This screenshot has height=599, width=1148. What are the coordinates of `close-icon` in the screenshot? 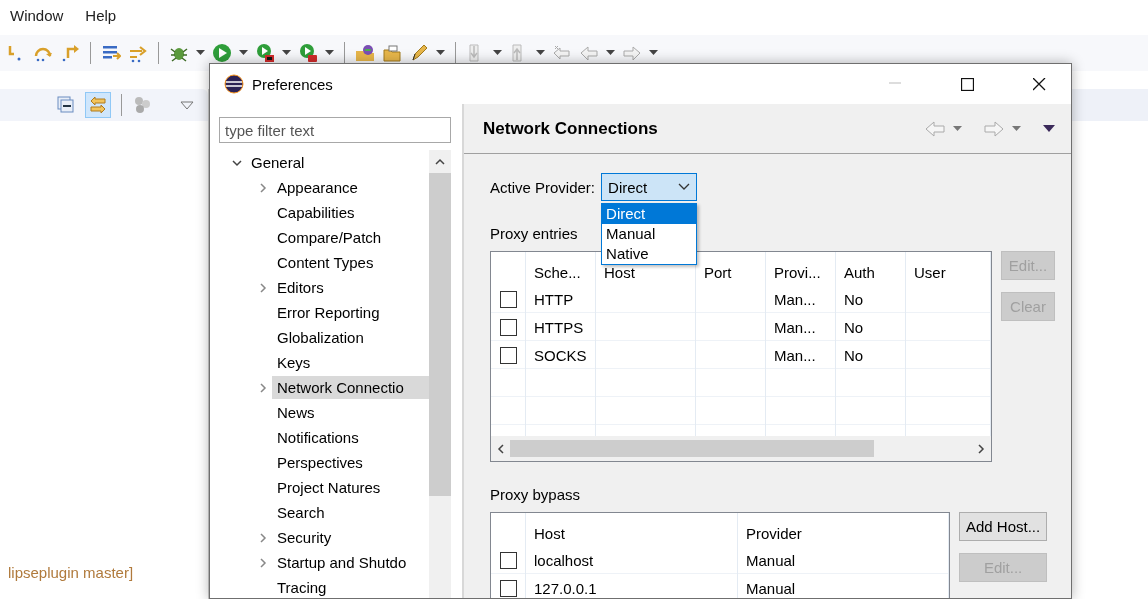 It's located at (1039, 84).